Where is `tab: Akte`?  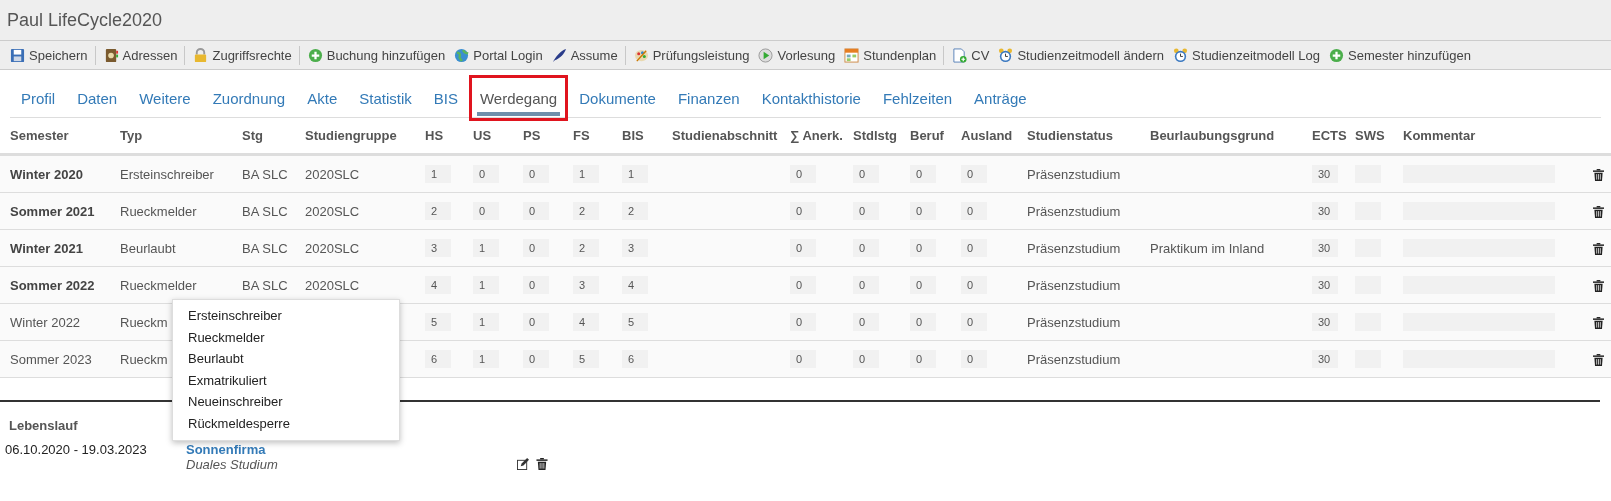 tab: Akte is located at coordinates (322, 98).